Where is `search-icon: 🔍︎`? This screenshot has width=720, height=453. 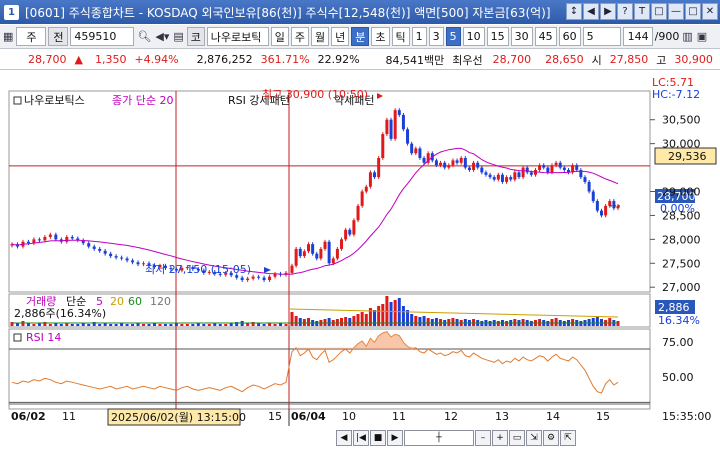 search-icon: 🔍︎ is located at coordinates (144, 36).